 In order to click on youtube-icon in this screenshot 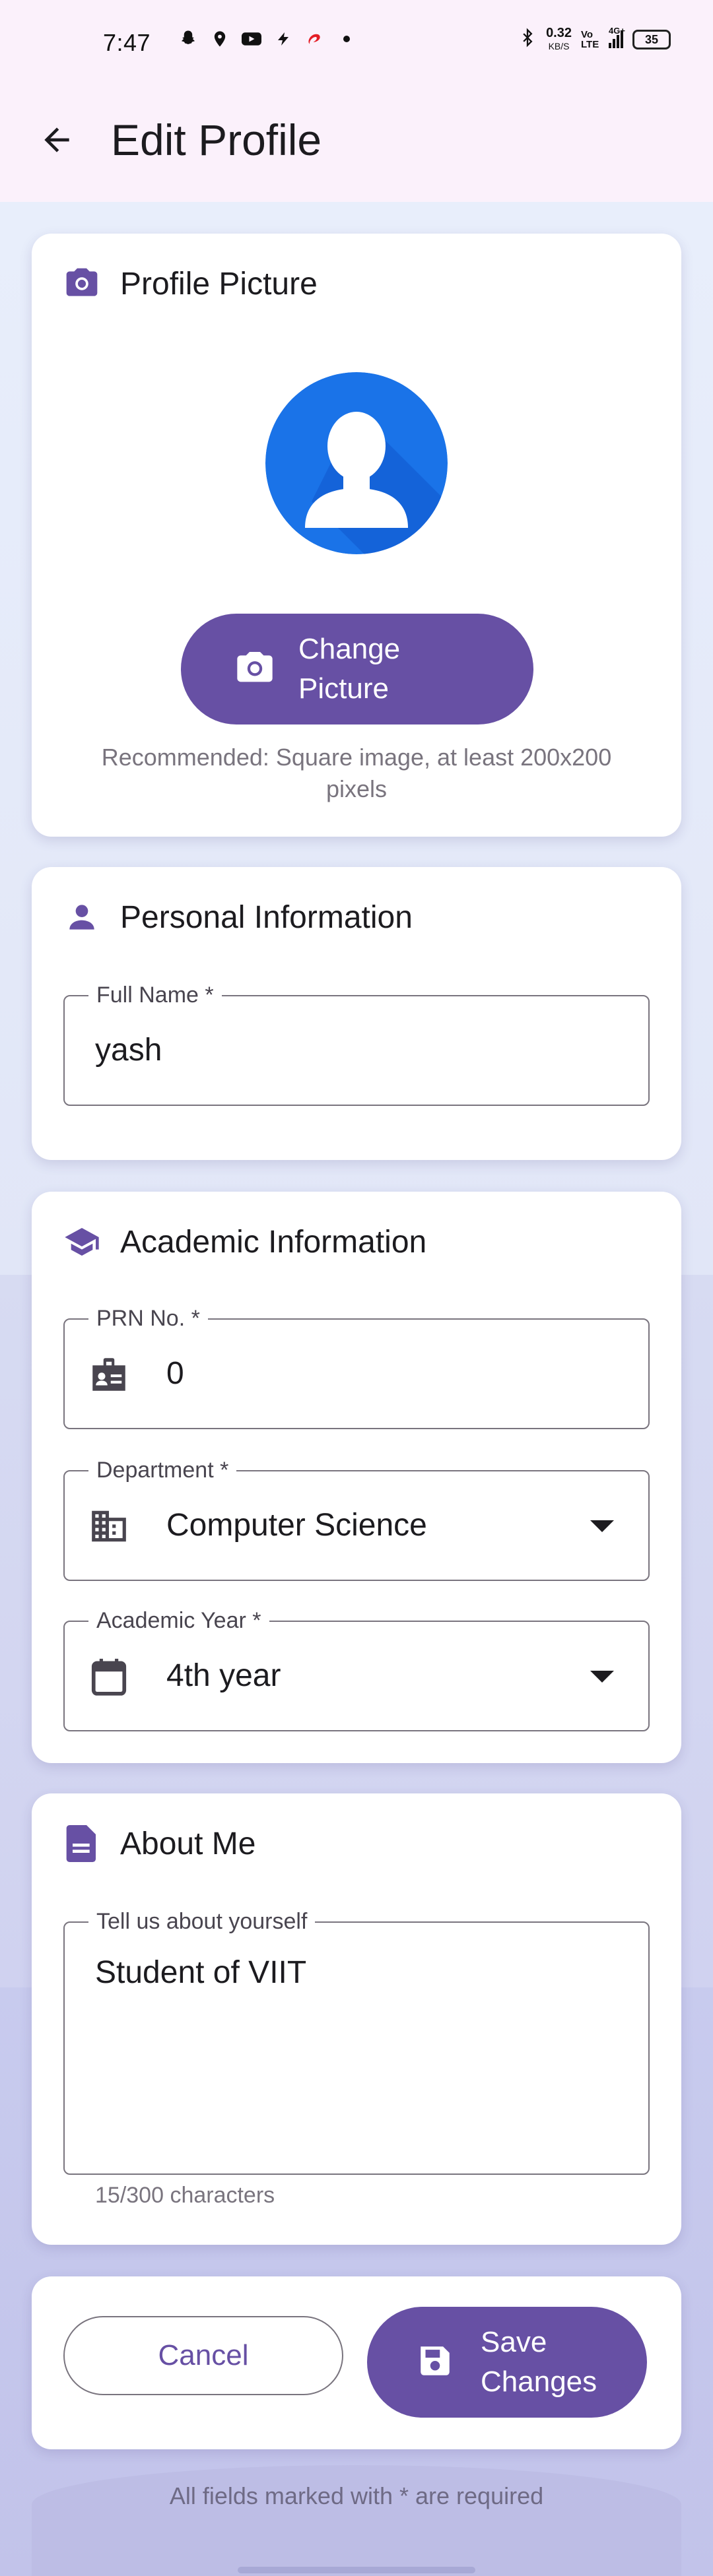, I will do `click(252, 39)`.